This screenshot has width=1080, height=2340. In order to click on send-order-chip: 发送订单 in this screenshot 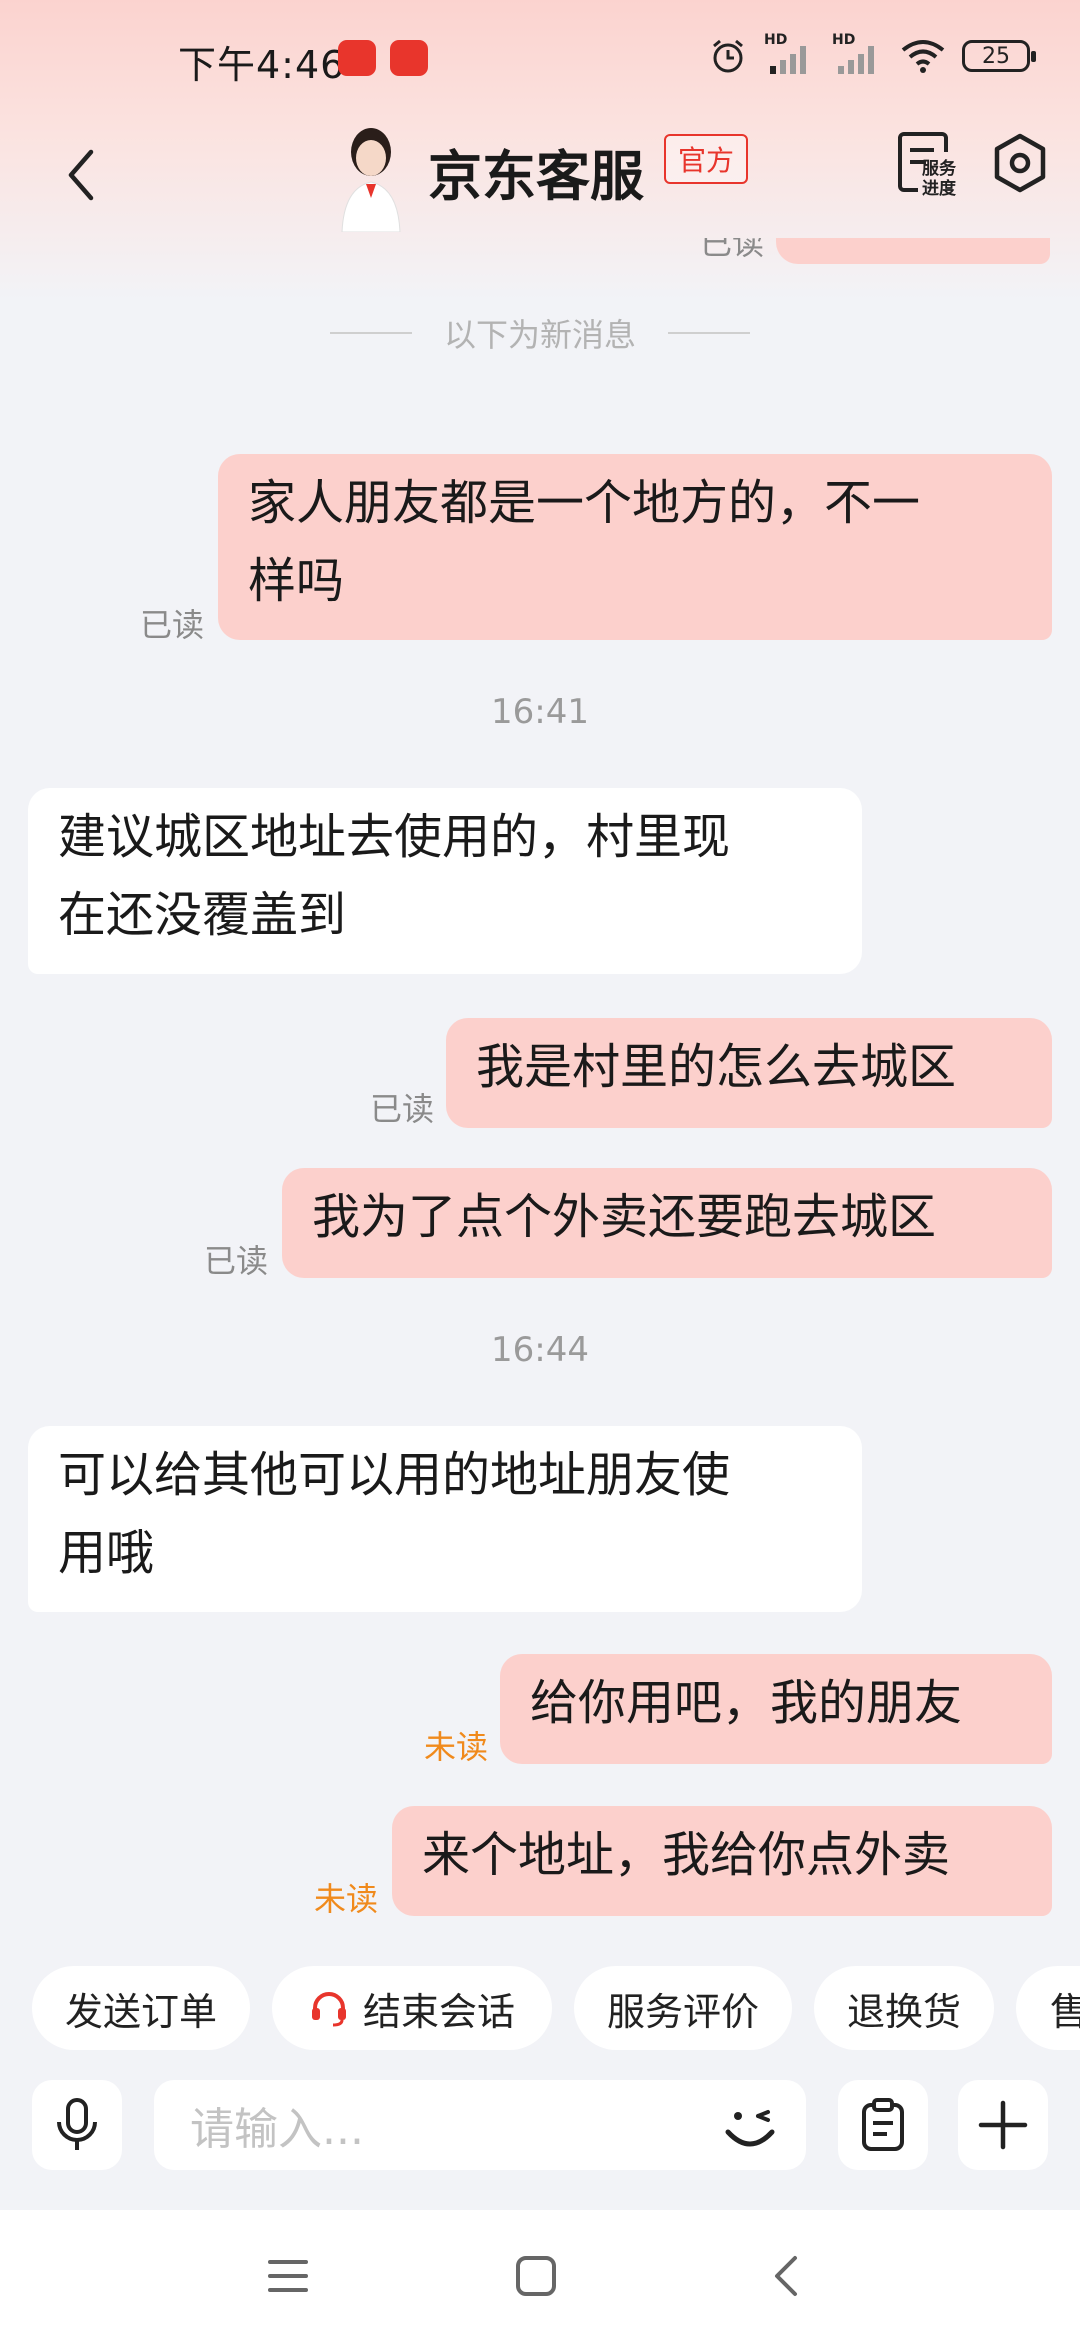, I will do `click(141, 2008)`.